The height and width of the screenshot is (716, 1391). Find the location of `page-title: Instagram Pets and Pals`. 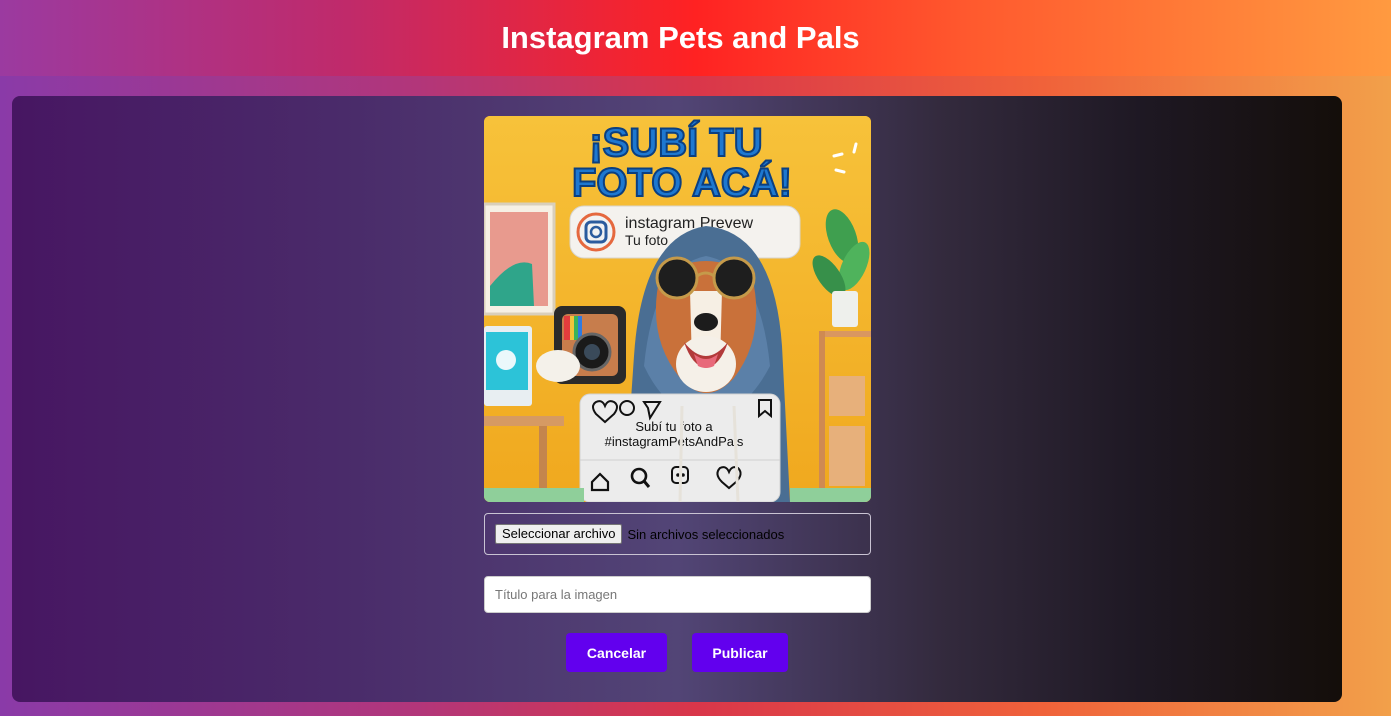

page-title: Instagram Pets and Pals is located at coordinates (680, 37).